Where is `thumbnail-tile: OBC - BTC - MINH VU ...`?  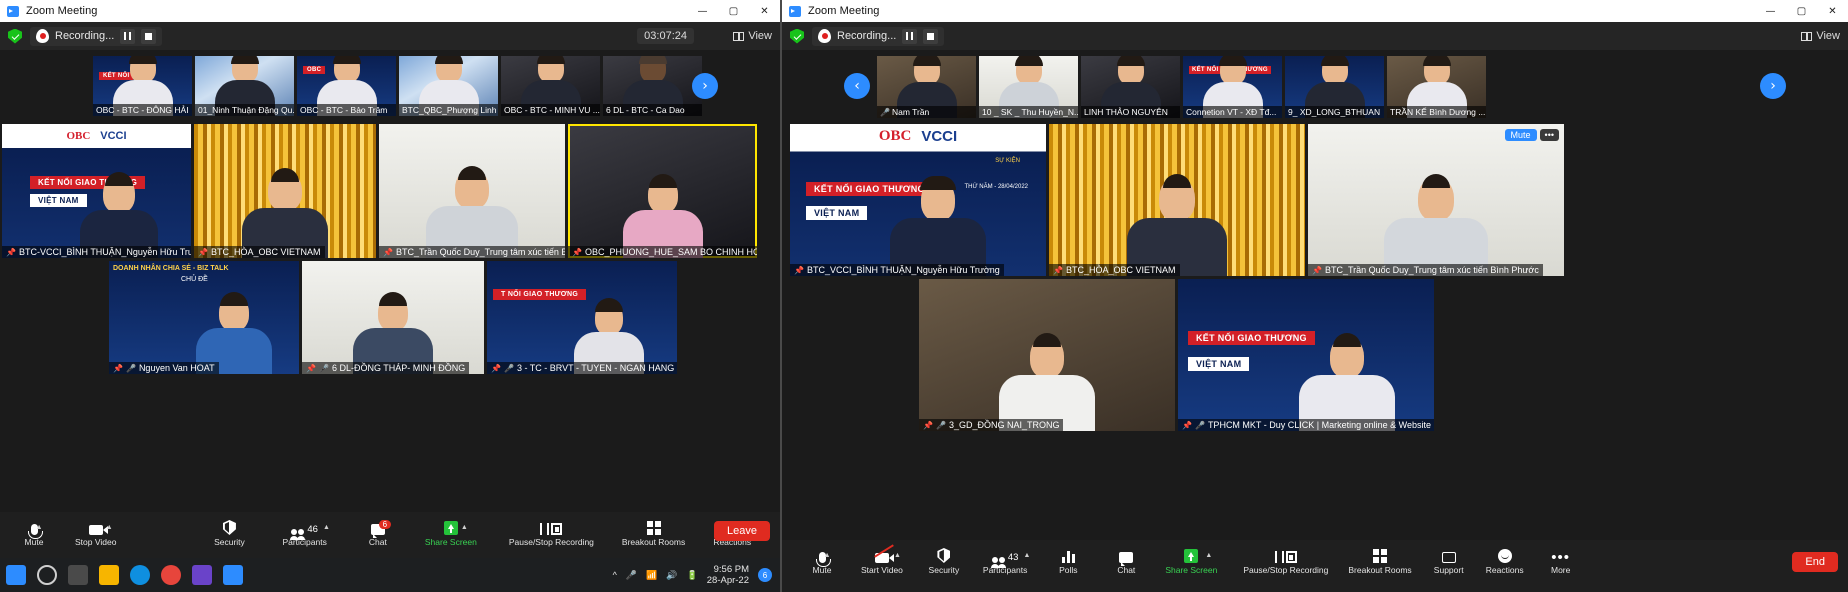 thumbnail-tile: OBC - BTC - MINH VU ... is located at coordinates (550, 86).